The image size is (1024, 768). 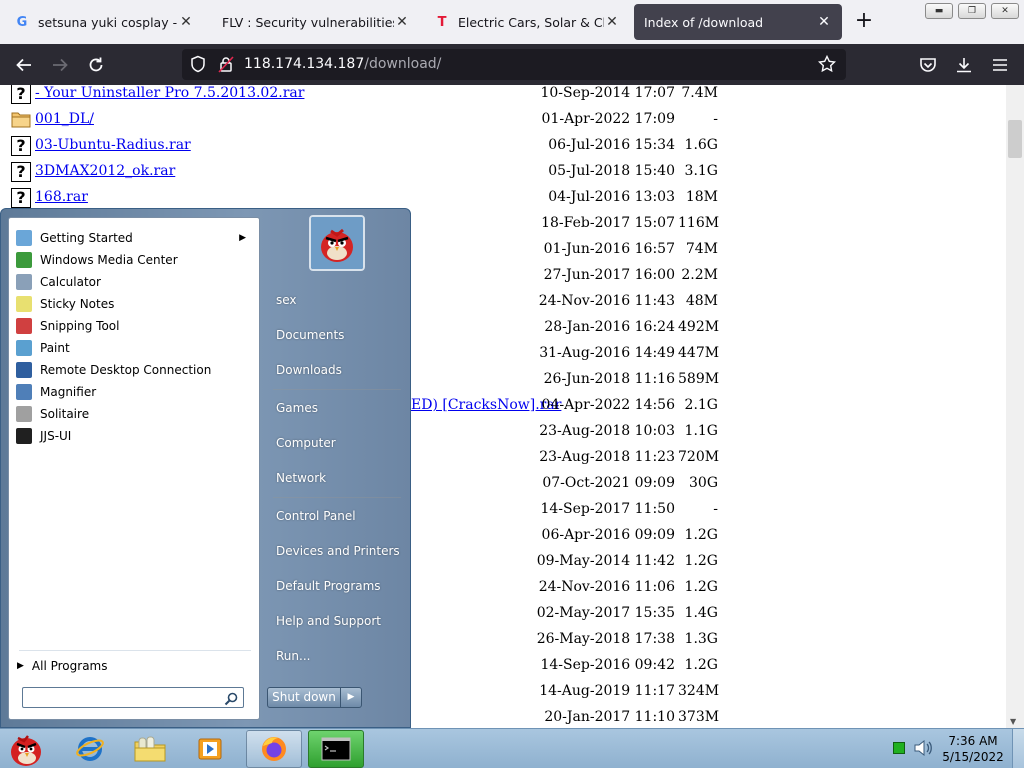 What do you see at coordinates (62, 666) in the screenshot?
I see `all-programs-button: ▶ All Programs` at bounding box center [62, 666].